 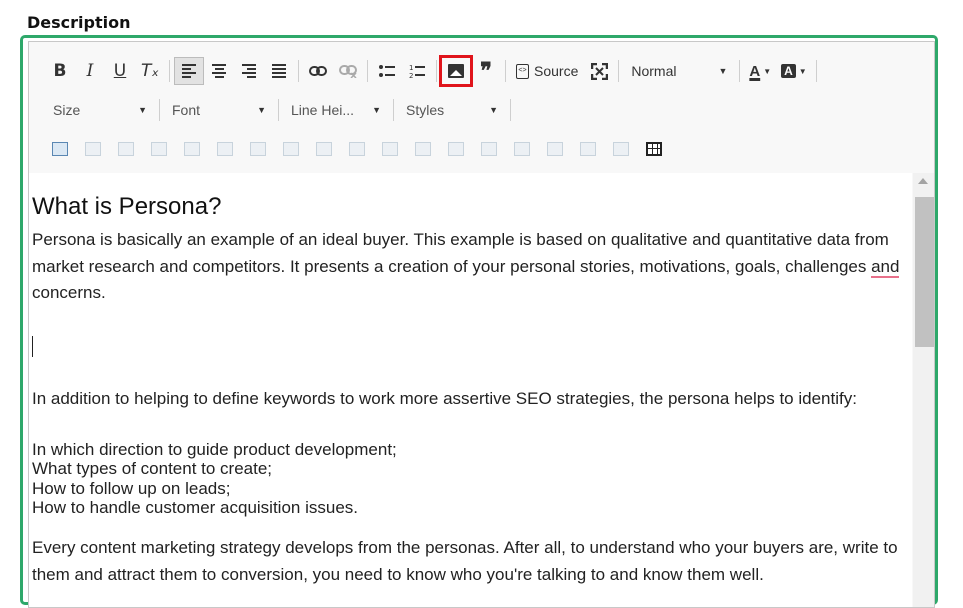 I want to click on numbered-list-icon: 12, so click(x=417, y=71).